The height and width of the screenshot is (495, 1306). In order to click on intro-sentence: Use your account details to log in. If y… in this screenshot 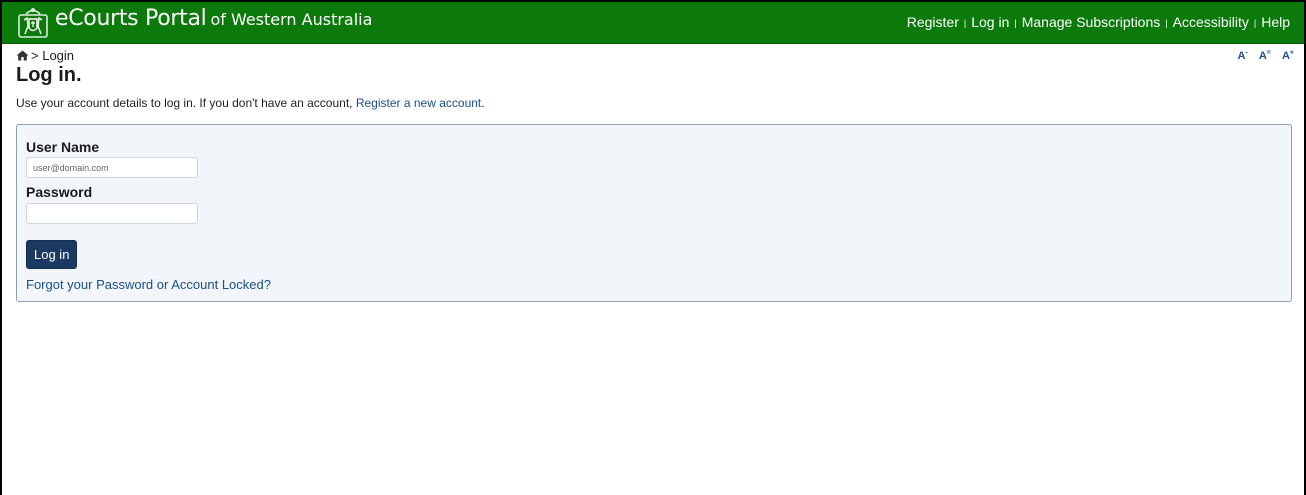, I will do `click(184, 103)`.